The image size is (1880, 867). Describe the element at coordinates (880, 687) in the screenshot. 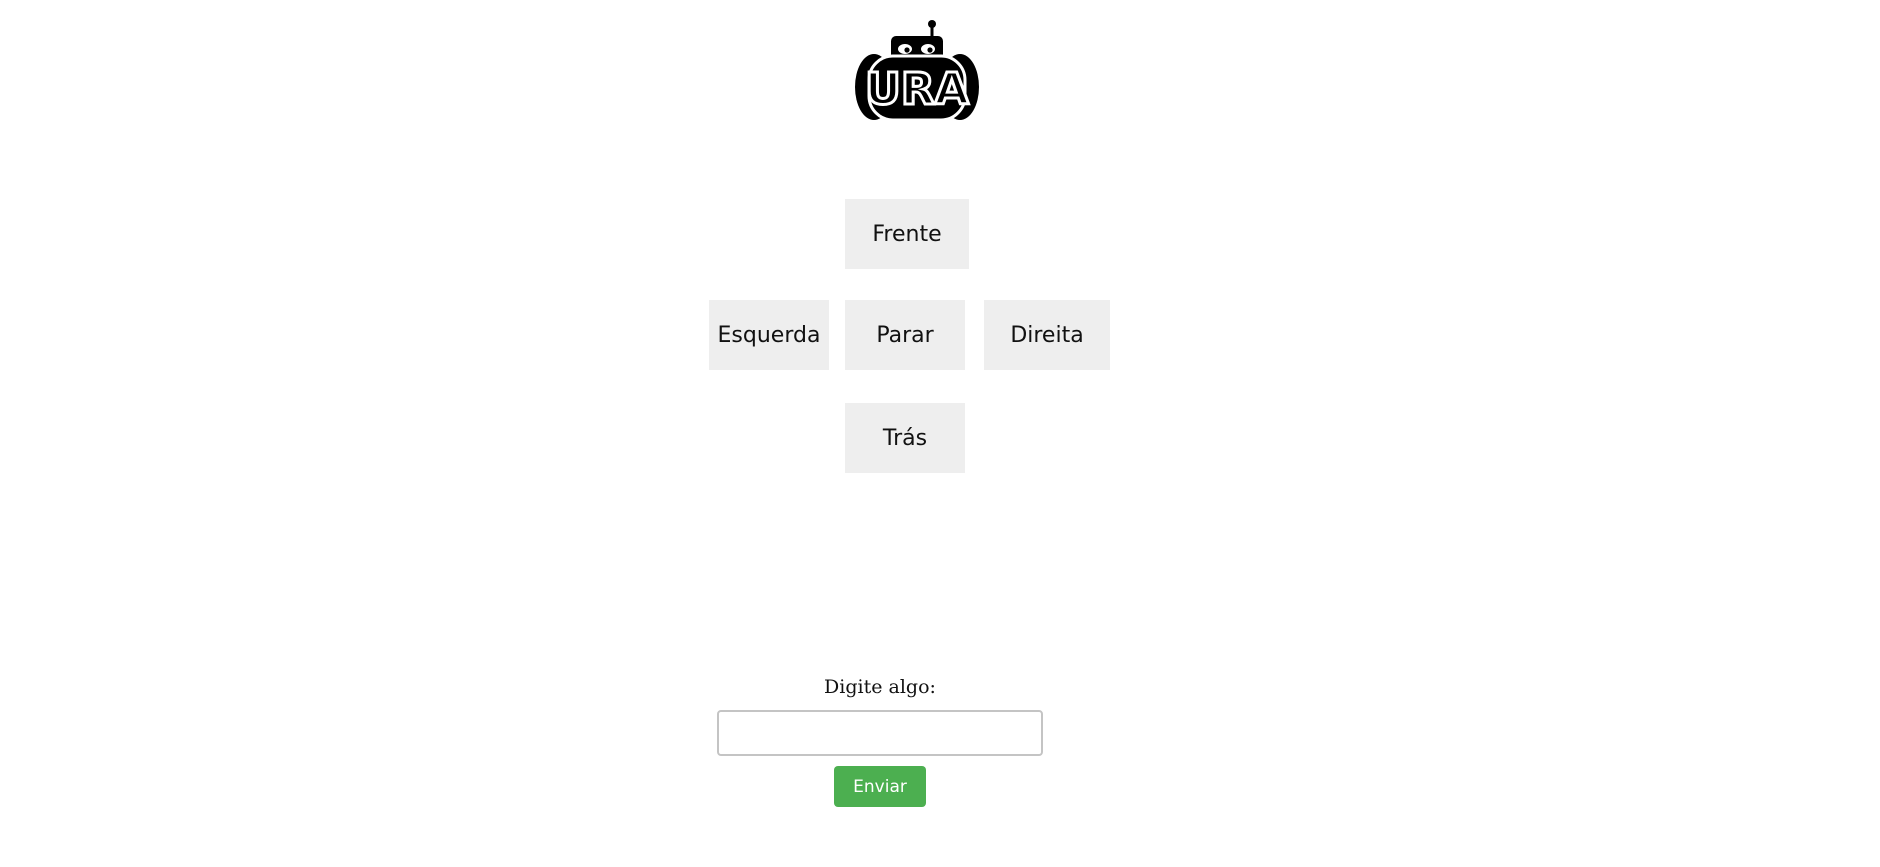

I see `message-label: Digite algo:` at that location.